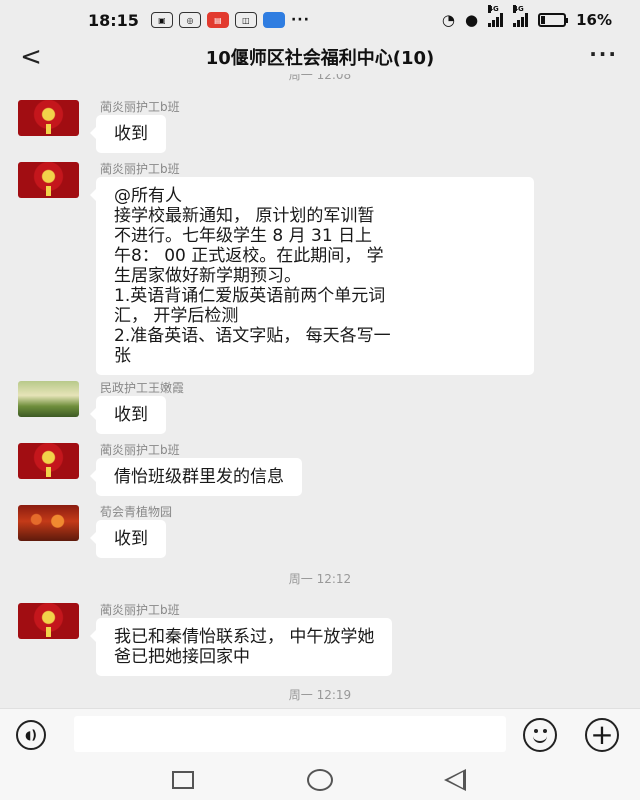 Image resolution: width=640 pixels, height=800 pixels. What do you see at coordinates (183, 780) in the screenshot?
I see `recent-apps-button` at bounding box center [183, 780].